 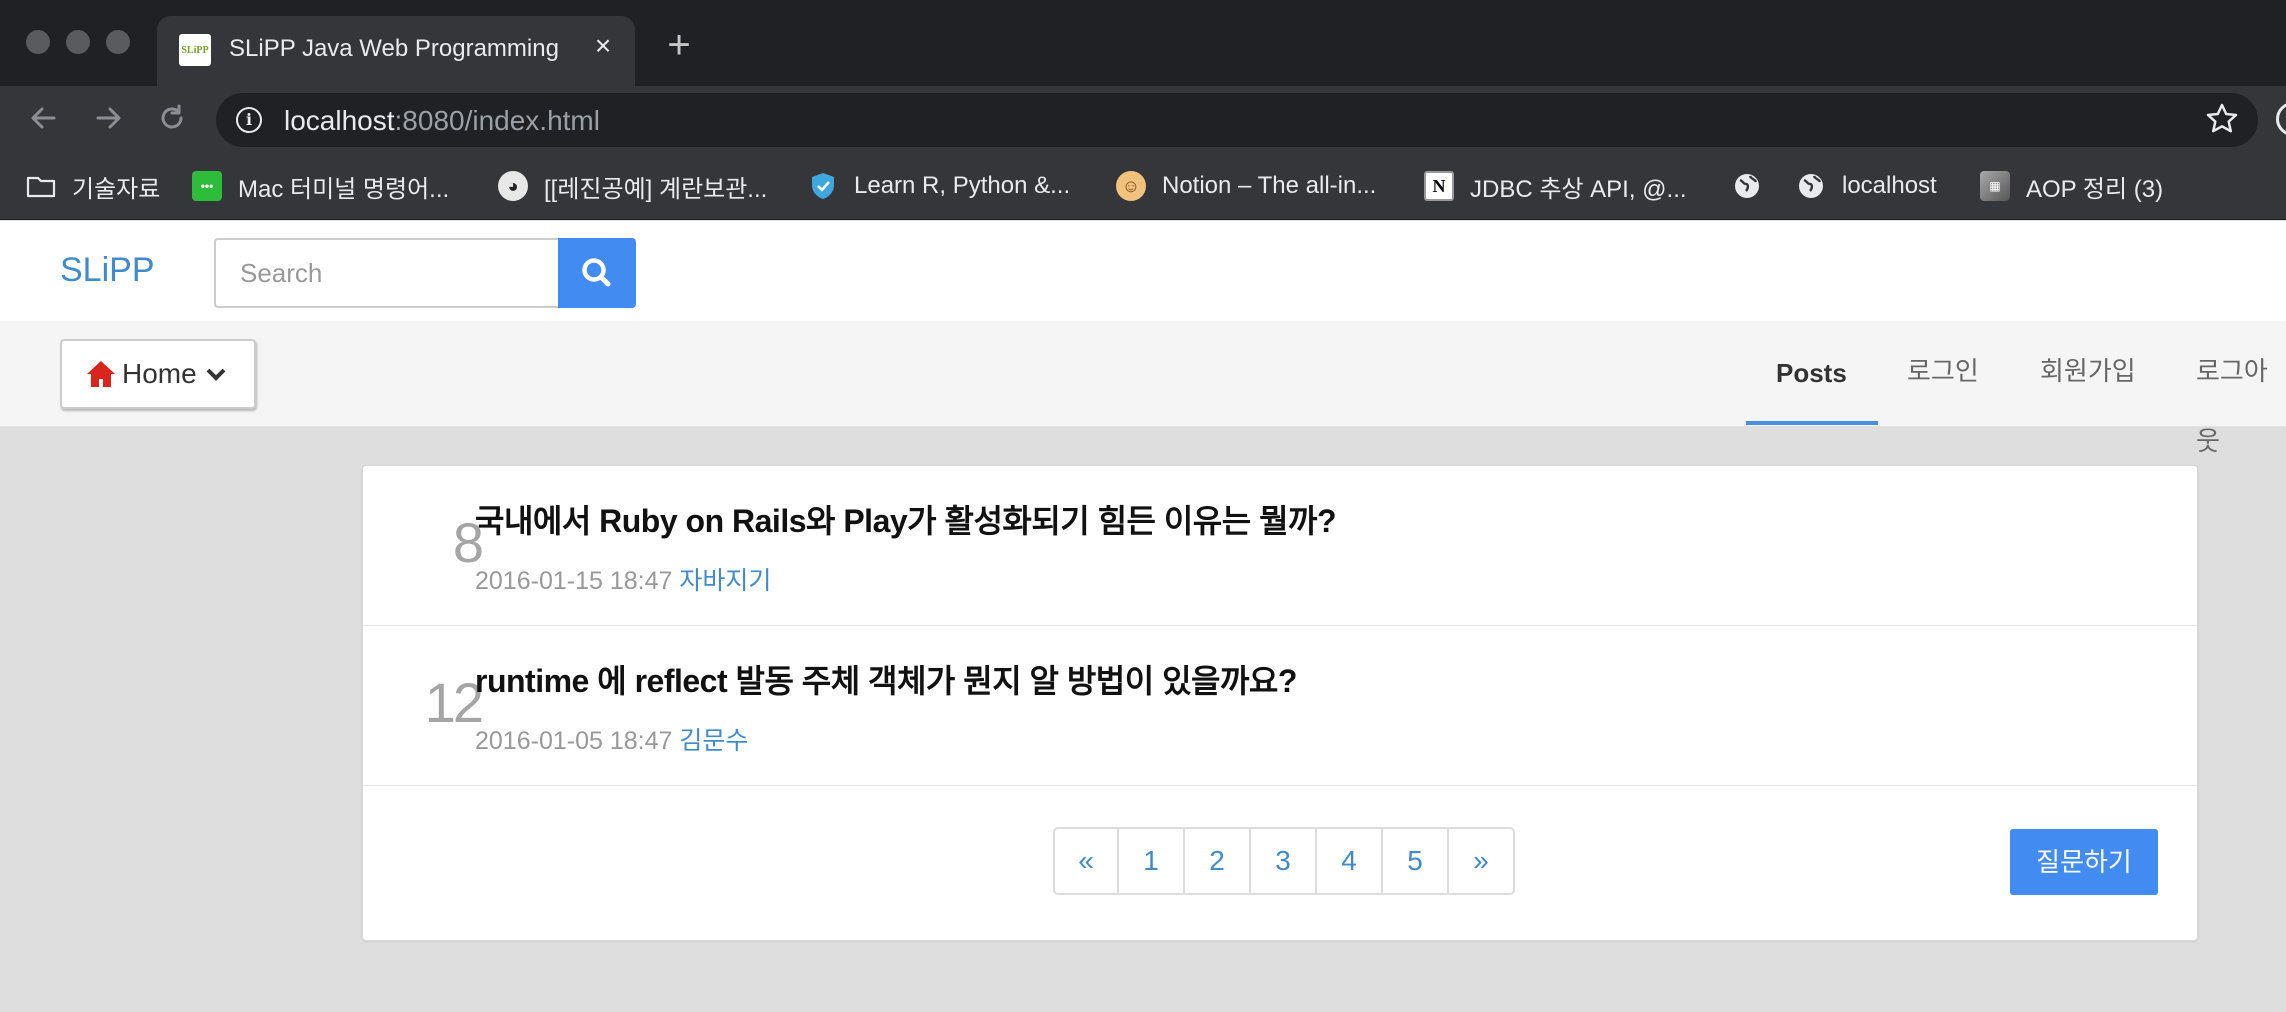 I want to click on post-date: 2016-01-15 18:47, so click(x=574, y=581).